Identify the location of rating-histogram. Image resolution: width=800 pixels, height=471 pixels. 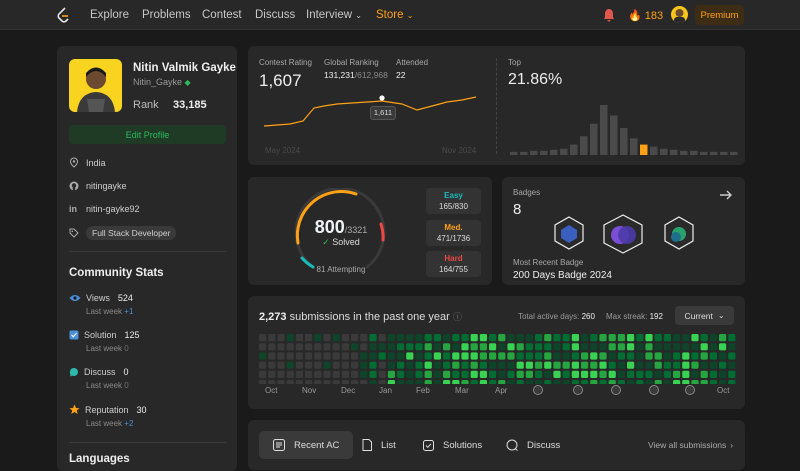
(624, 128).